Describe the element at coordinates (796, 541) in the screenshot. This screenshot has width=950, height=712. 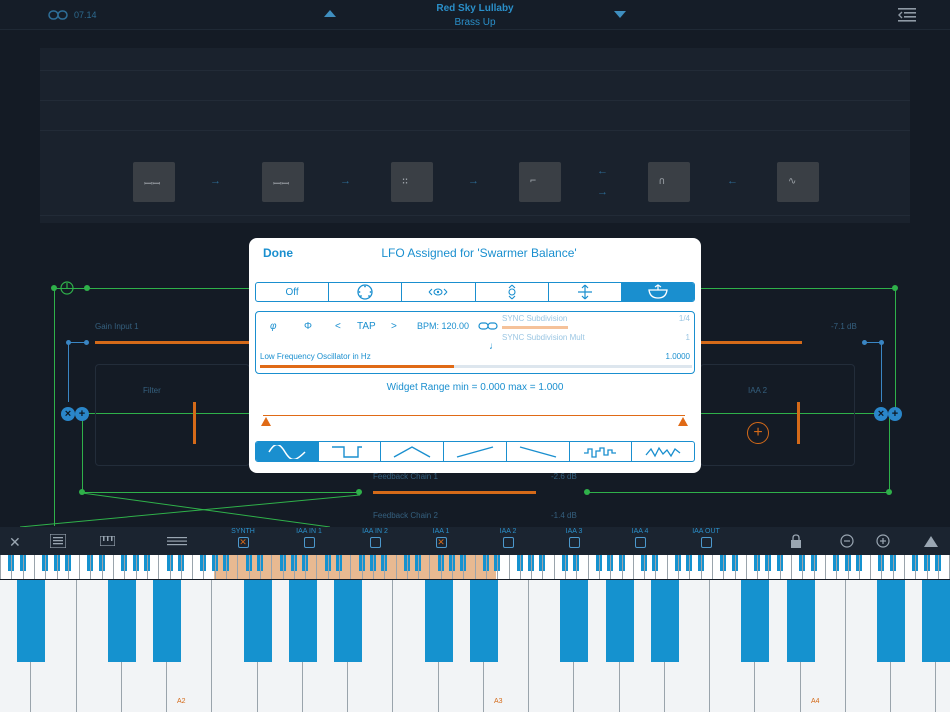
I see `lock-icon` at that location.